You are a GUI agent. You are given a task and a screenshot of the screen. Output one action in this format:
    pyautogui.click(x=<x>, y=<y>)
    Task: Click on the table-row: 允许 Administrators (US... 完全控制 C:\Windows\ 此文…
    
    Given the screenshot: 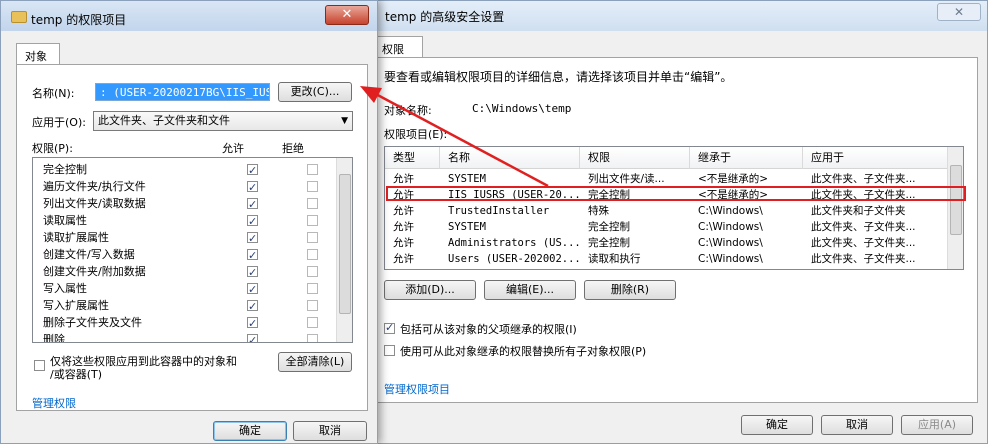 What is the action you would take?
    pyautogui.click(x=666, y=243)
    